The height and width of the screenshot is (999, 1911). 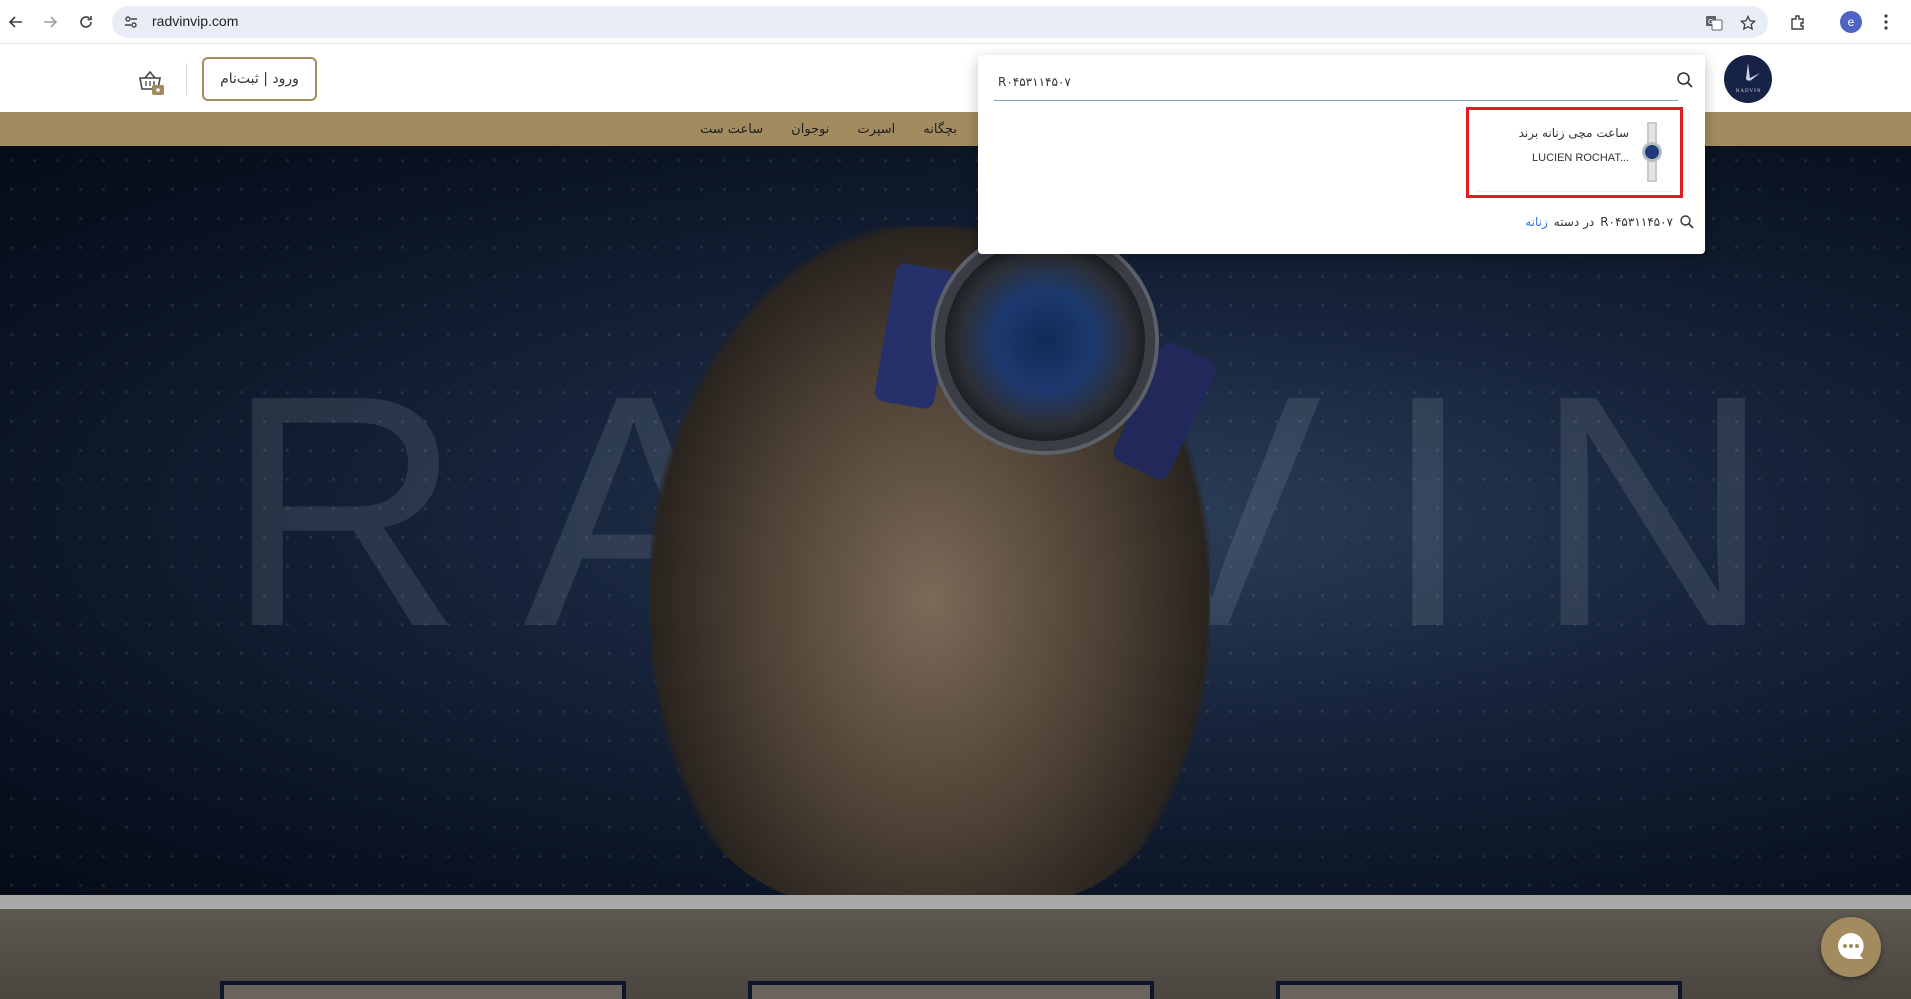 What do you see at coordinates (940, 22) in the screenshot?
I see `address-bar: radvinvip.com G` at bounding box center [940, 22].